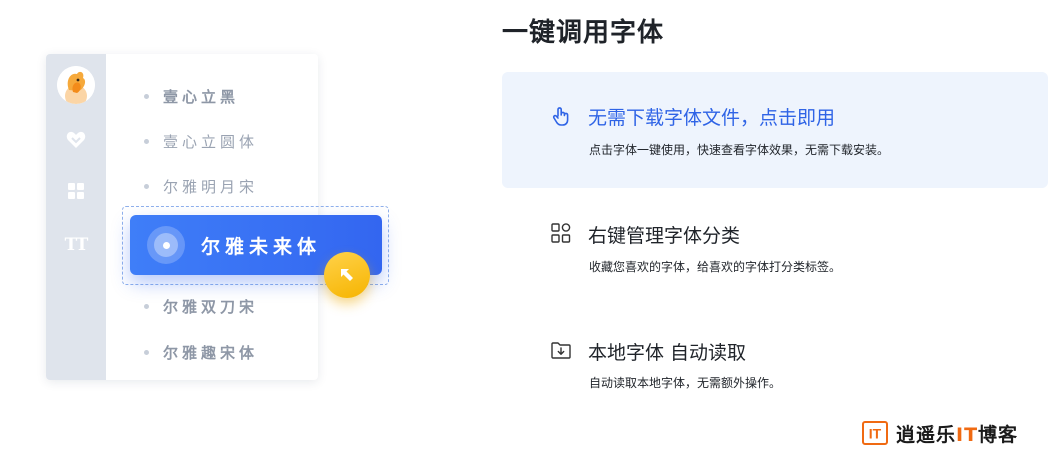 This screenshot has width=1064, height=452. What do you see at coordinates (166, 245) in the screenshot?
I see `radio-dot-icon` at bounding box center [166, 245].